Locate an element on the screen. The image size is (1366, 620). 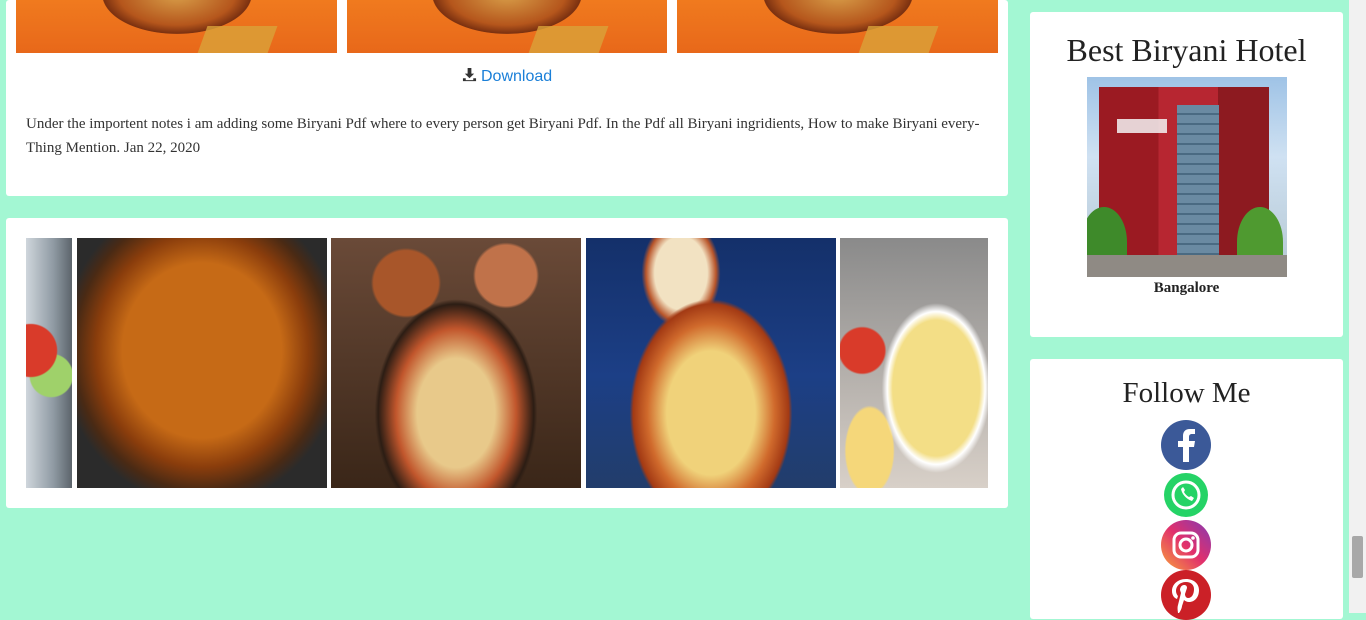
hotel-photo is located at coordinates (1187, 177).